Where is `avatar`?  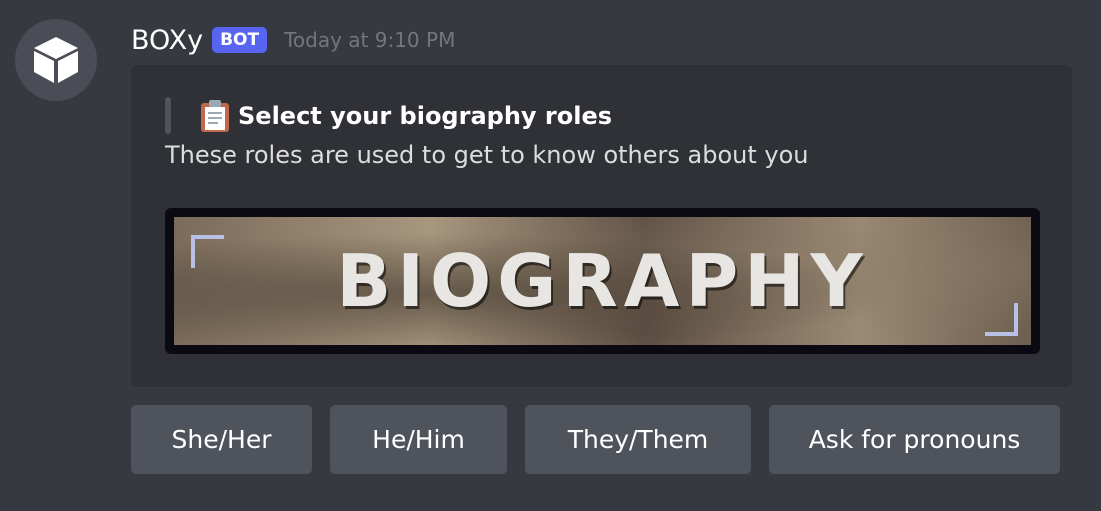 avatar is located at coordinates (56, 60).